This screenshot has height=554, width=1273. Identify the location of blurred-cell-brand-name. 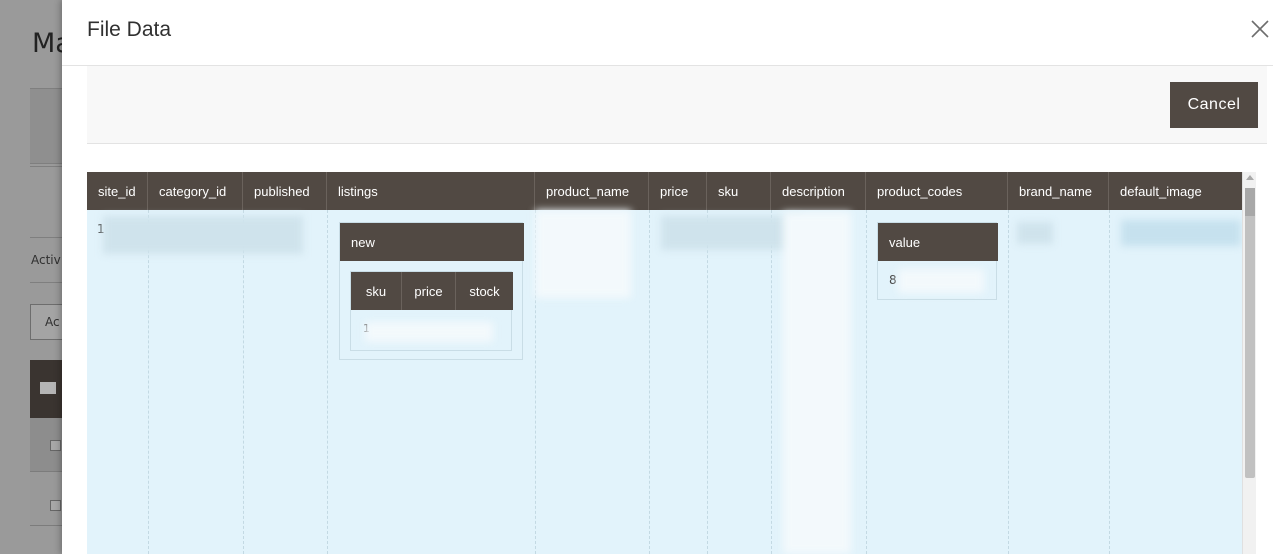
(1035, 233).